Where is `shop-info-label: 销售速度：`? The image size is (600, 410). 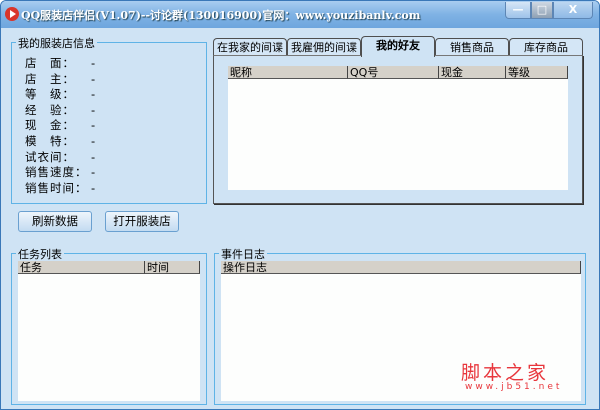
shop-info-label: 销售速度： is located at coordinates (56, 172).